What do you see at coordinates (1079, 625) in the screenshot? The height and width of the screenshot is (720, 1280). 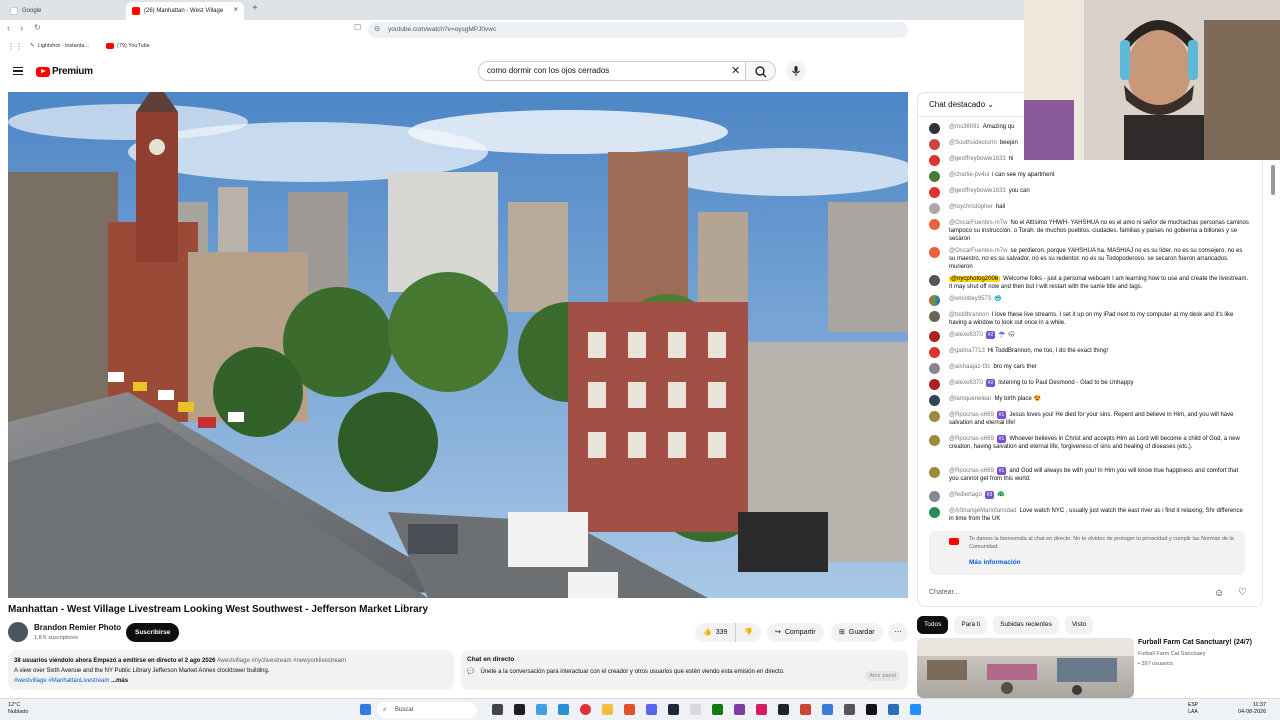 I see `tab-watched: Visto` at bounding box center [1079, 625].